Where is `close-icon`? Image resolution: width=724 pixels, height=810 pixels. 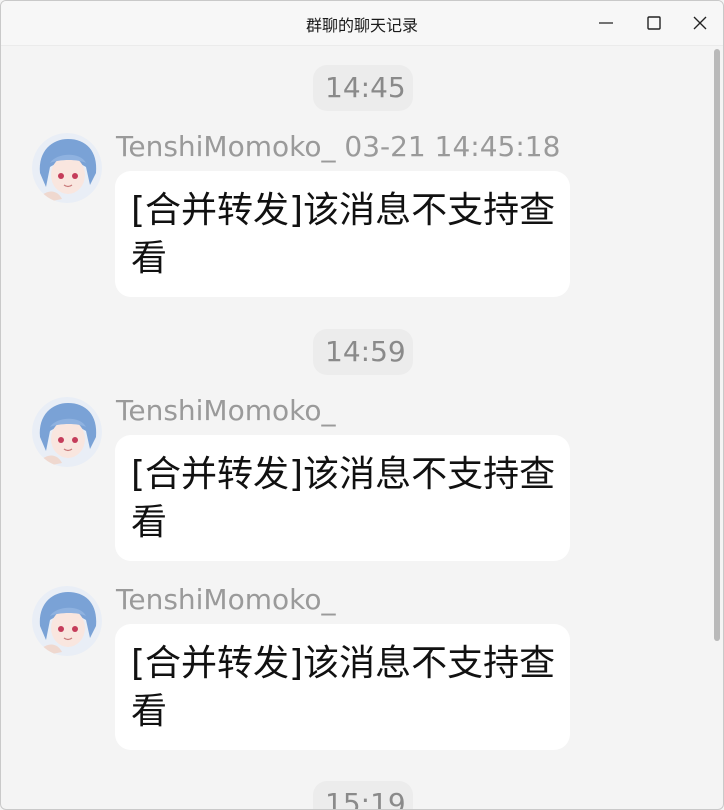
close-icon is located at coordinates (700, 23).